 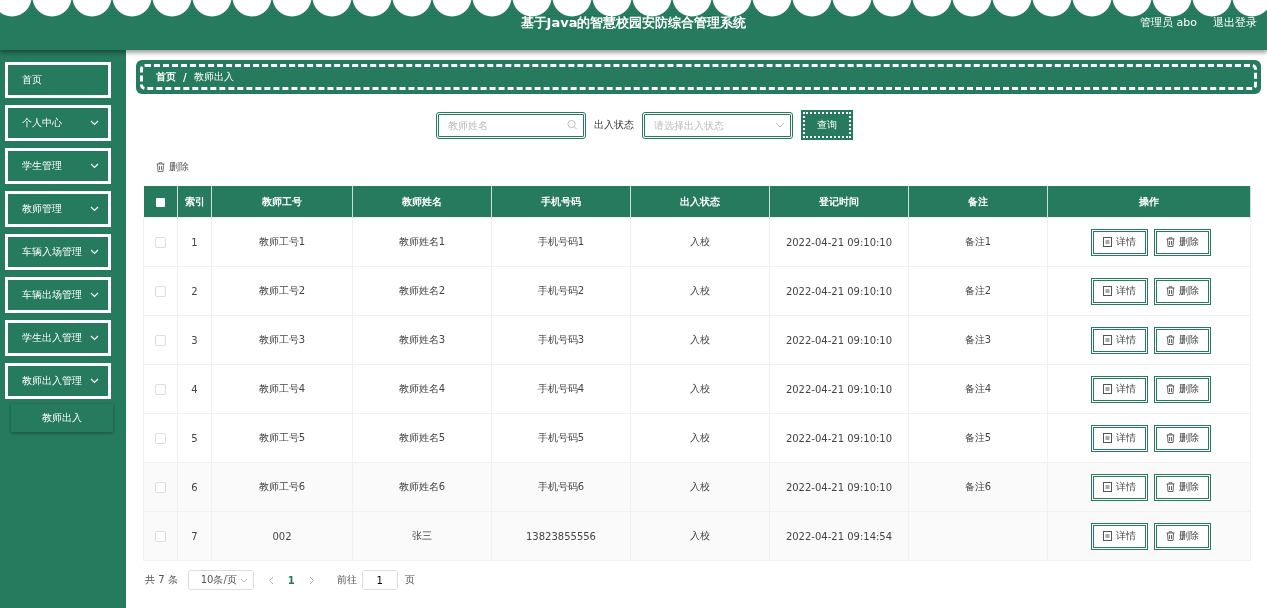 What do you see at coordinates (194, 291) in the screenshot?
I see `table-cell: 2` at bounding box center [194, 291].